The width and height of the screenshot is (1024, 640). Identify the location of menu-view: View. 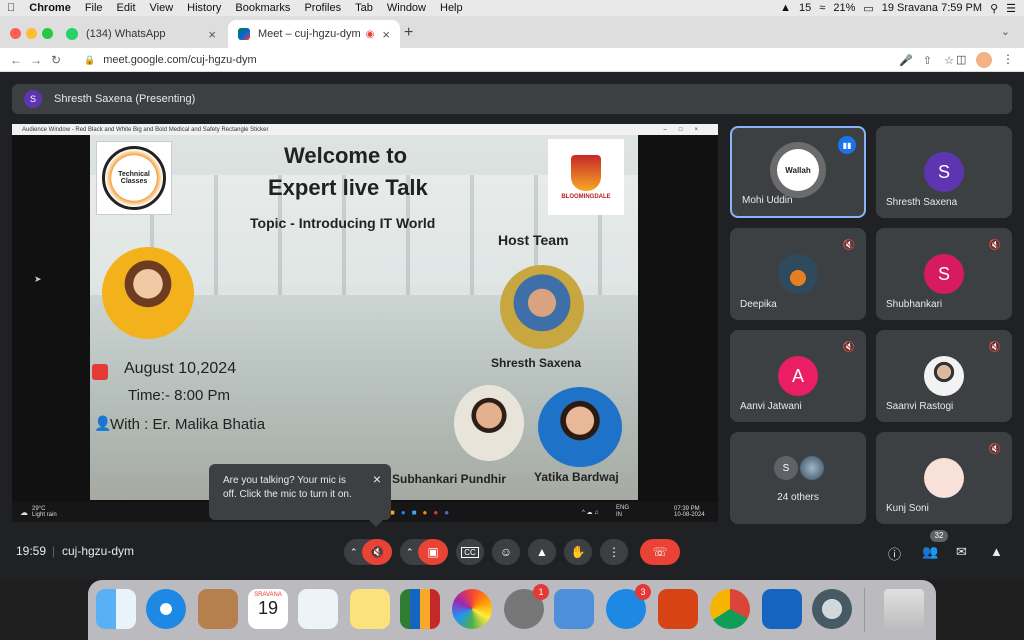
(162, 8).